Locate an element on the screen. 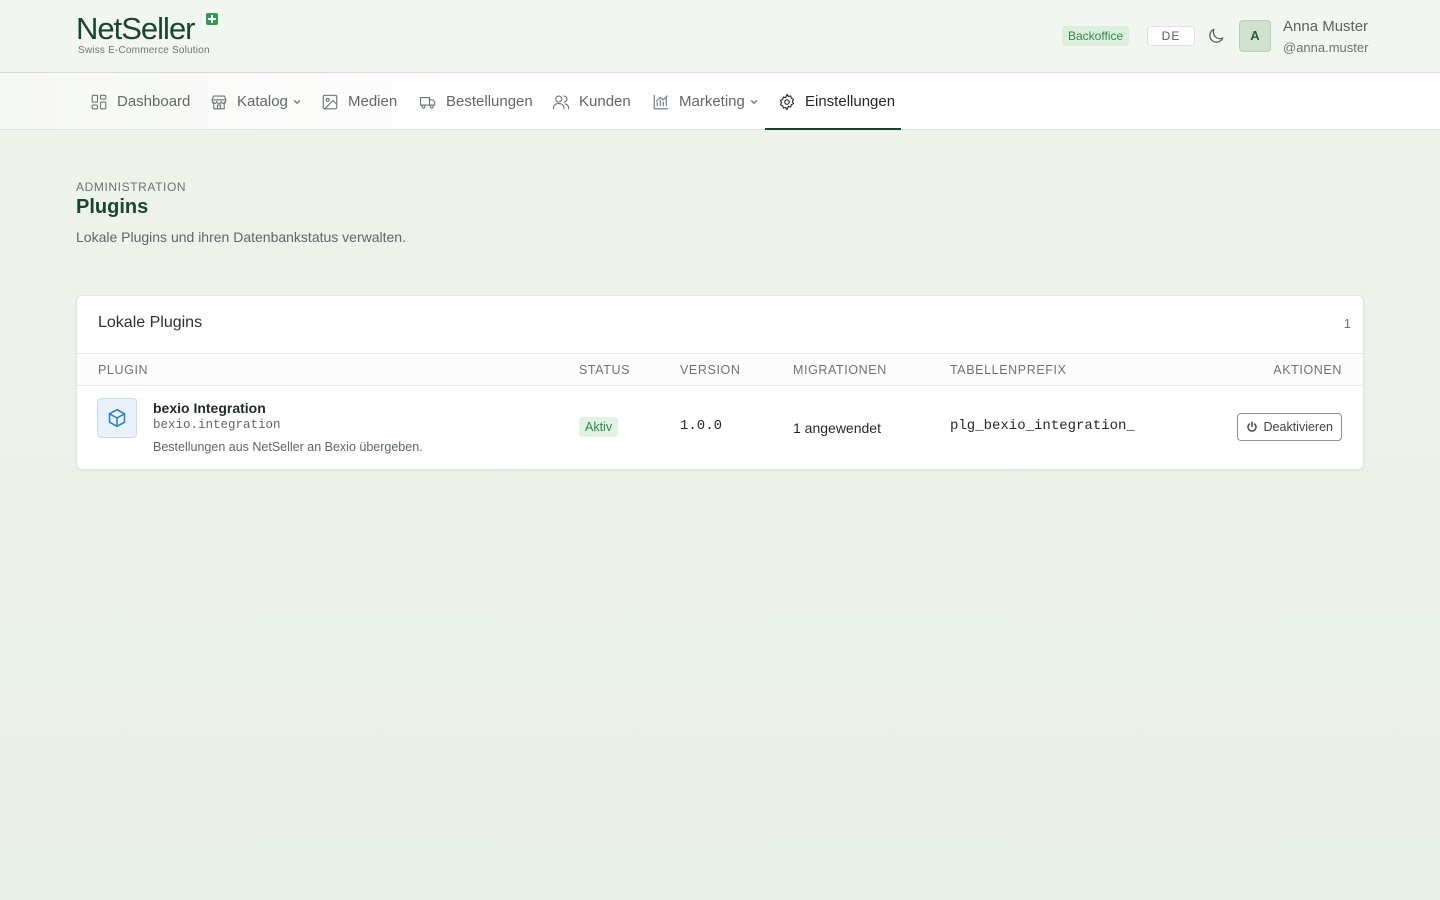 The height and width of the screenshot is (900, 1440). page-eyebrow: ADMINISTRATION is located at coordinates (131, 187).